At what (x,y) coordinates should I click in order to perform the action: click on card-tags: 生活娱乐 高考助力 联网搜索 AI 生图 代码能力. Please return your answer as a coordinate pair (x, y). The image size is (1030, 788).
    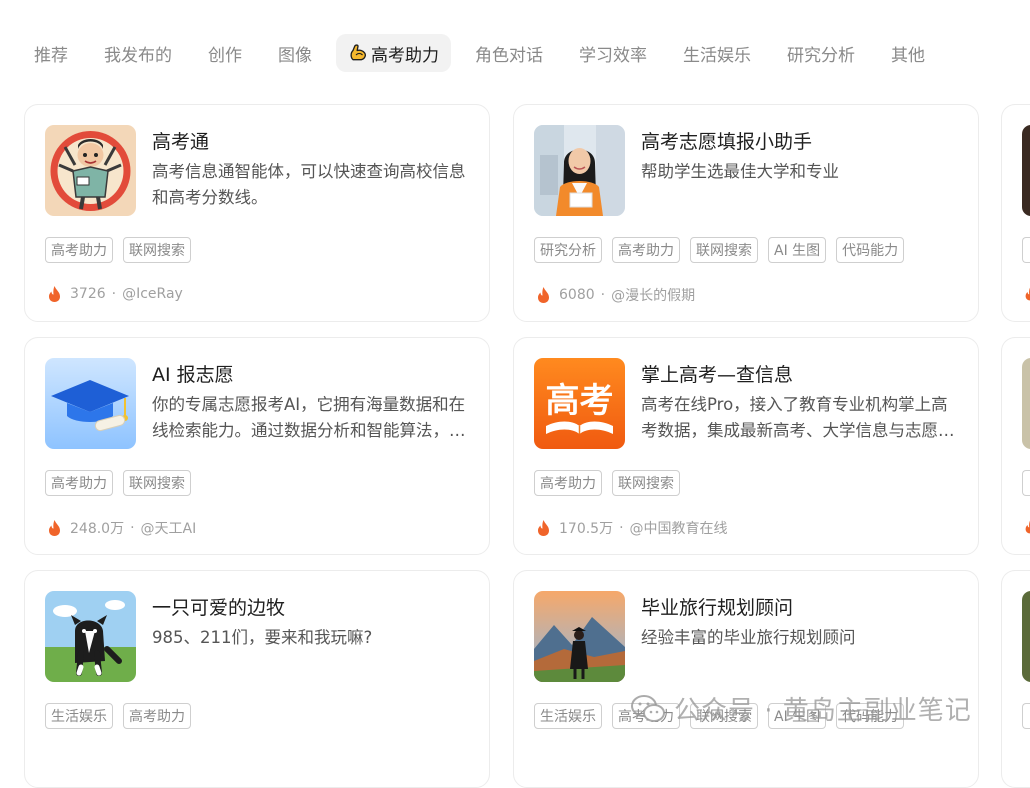
    Looking at the image, I should click on (724, 716).